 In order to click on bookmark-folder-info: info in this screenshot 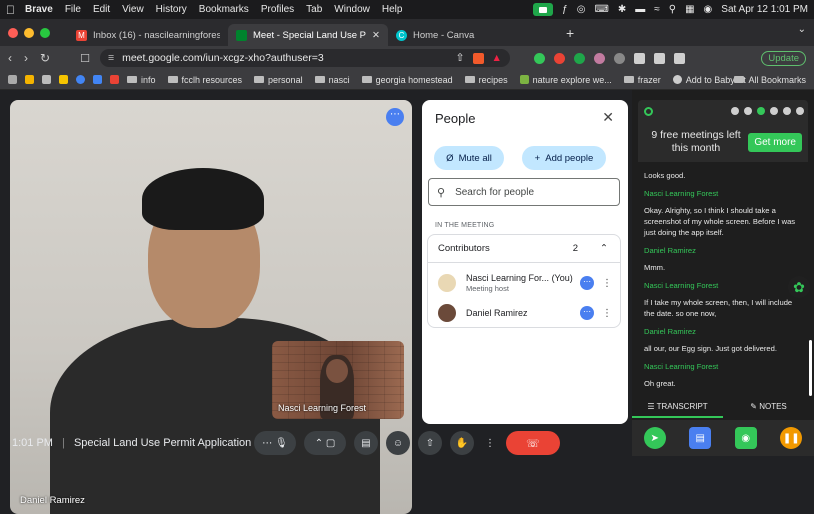, I will do `click(141, 80)`.